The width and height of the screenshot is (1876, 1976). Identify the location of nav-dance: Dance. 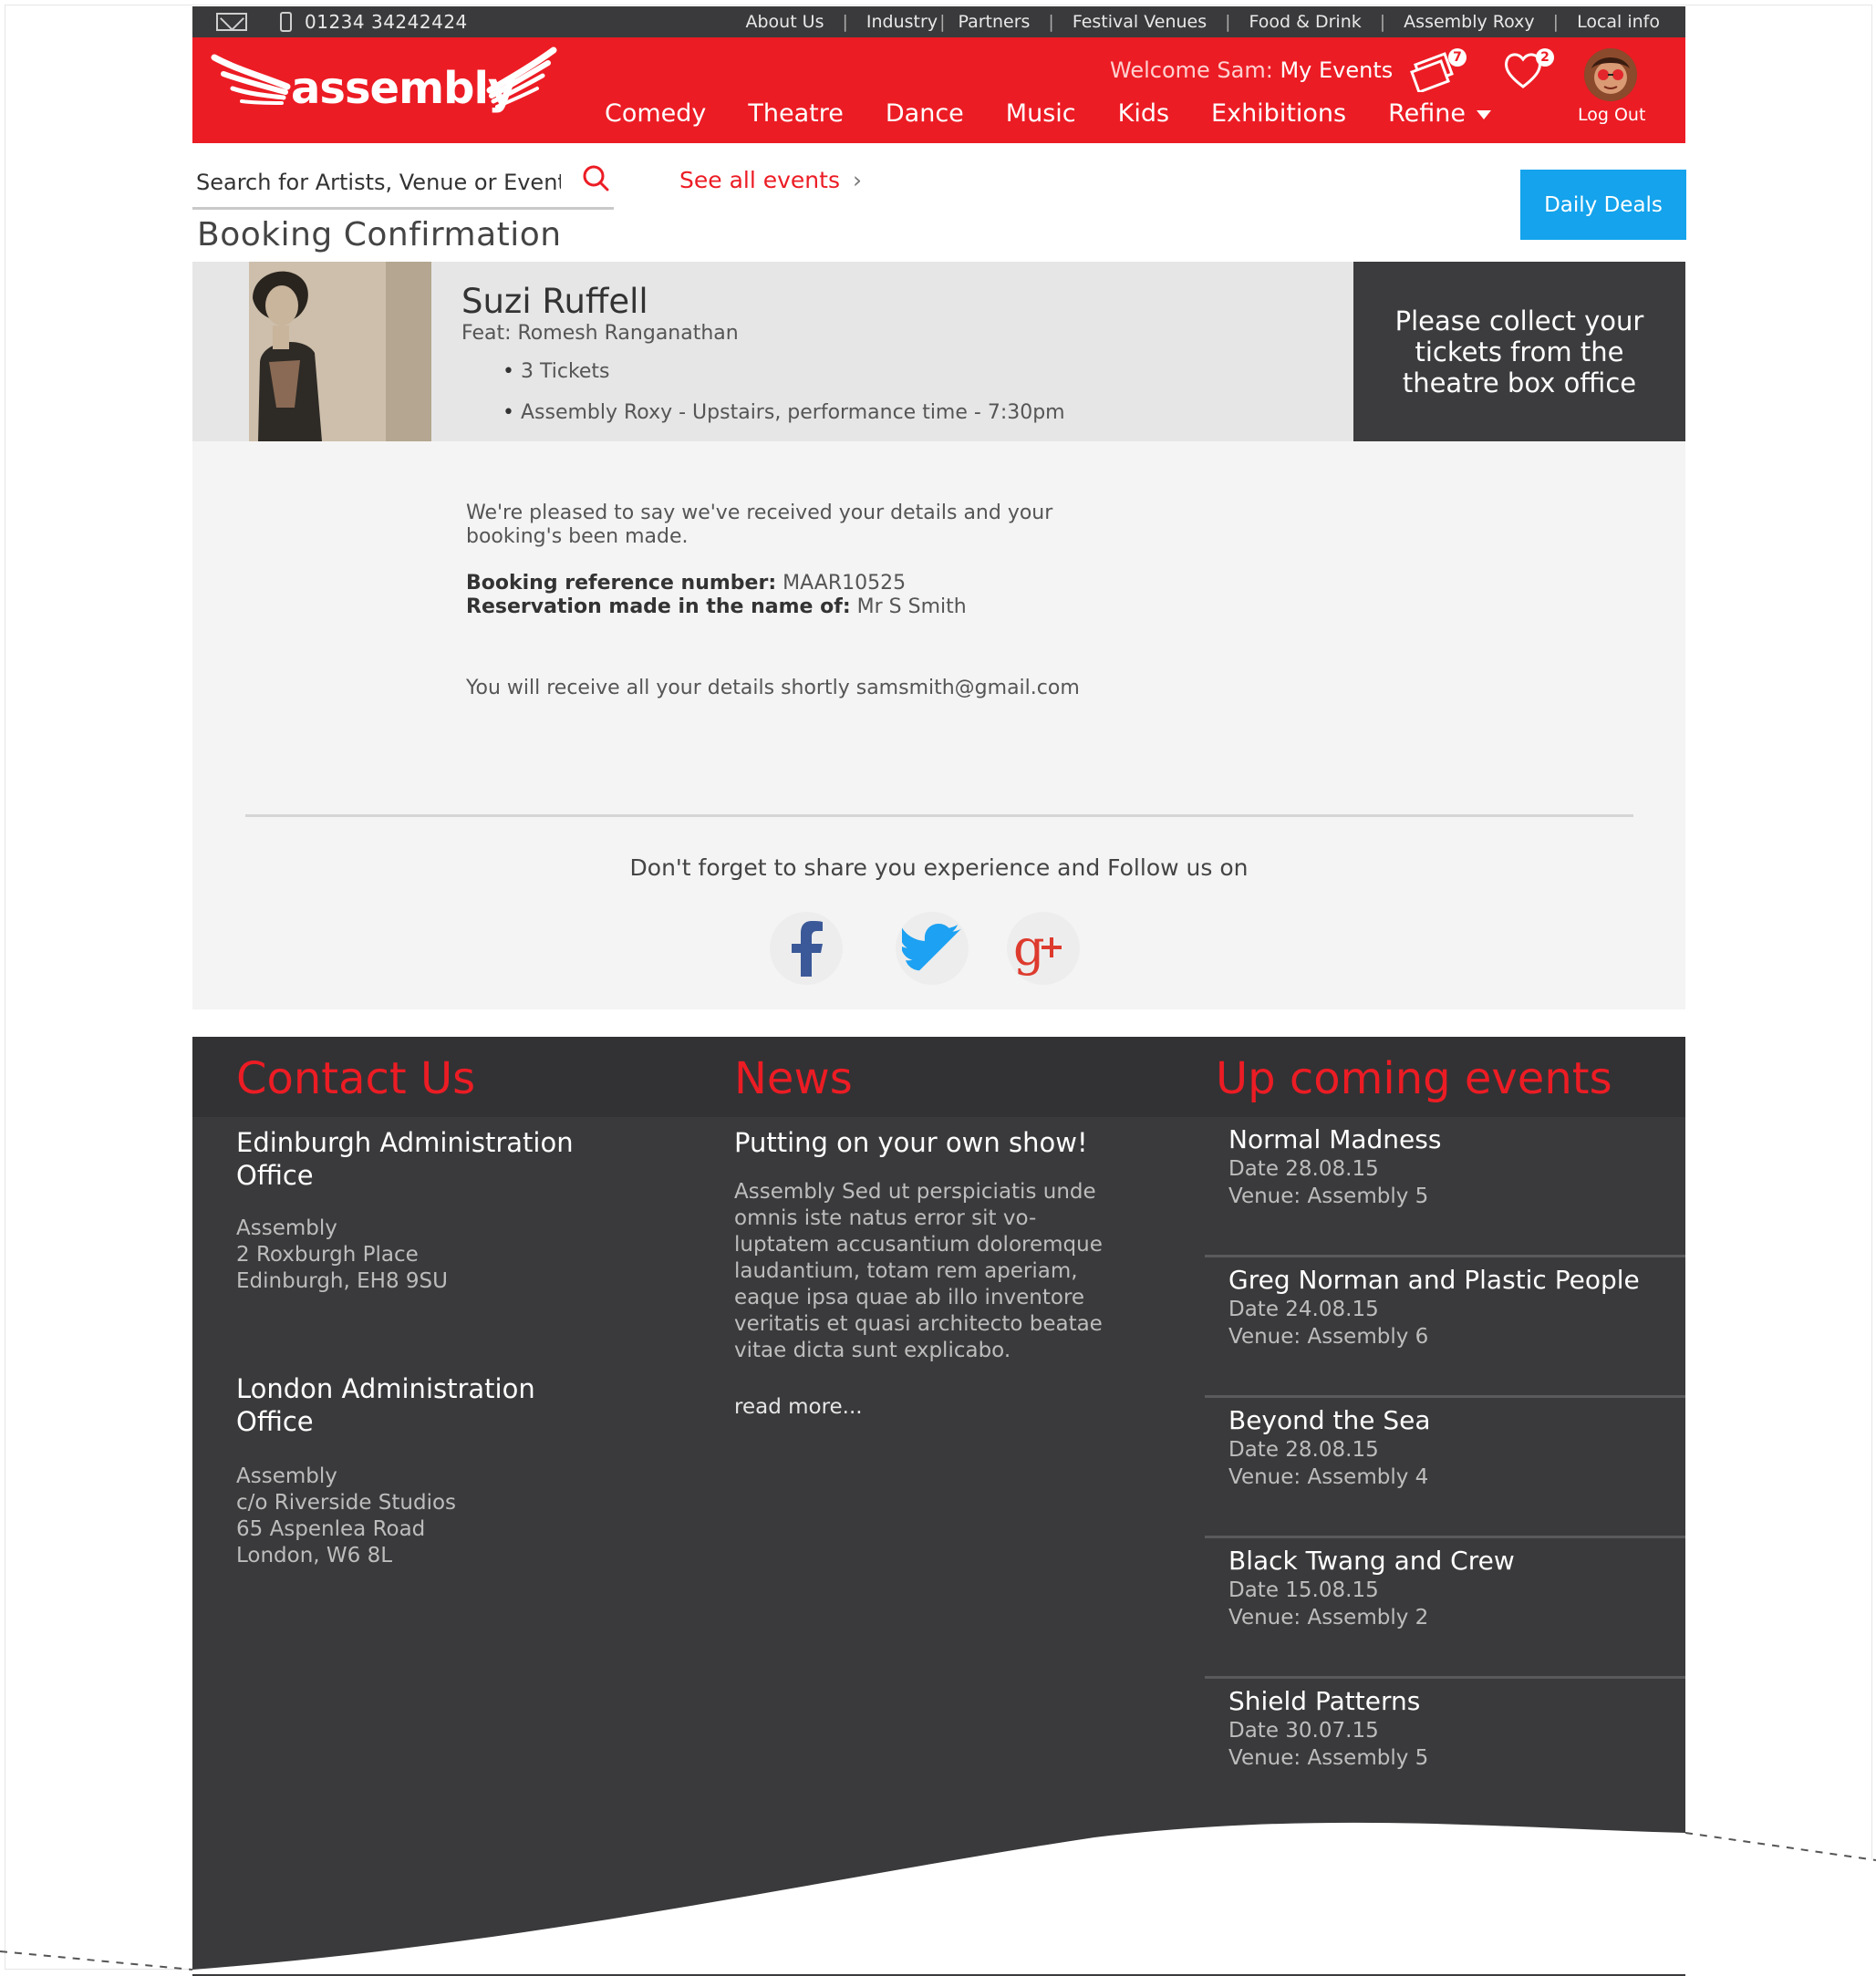
(925, 114).